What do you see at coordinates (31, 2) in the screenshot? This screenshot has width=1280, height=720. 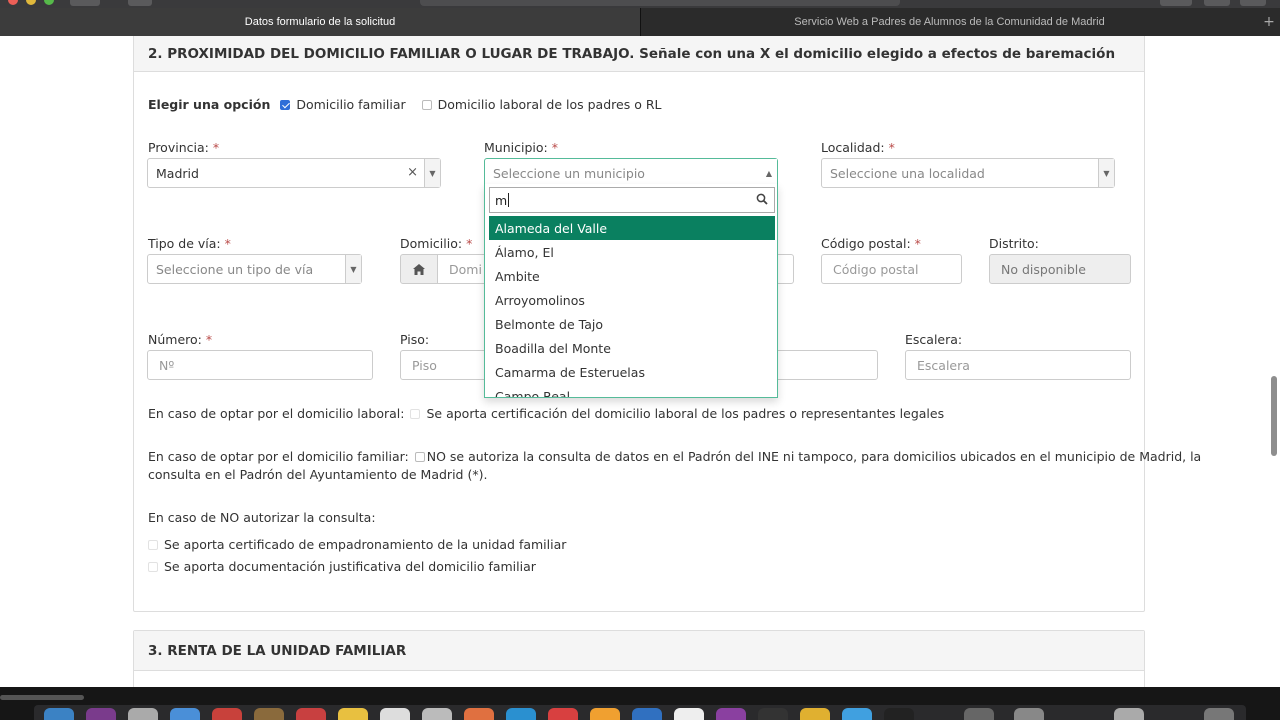 I see `minimize-window-button` at bounding box center [31, 2].